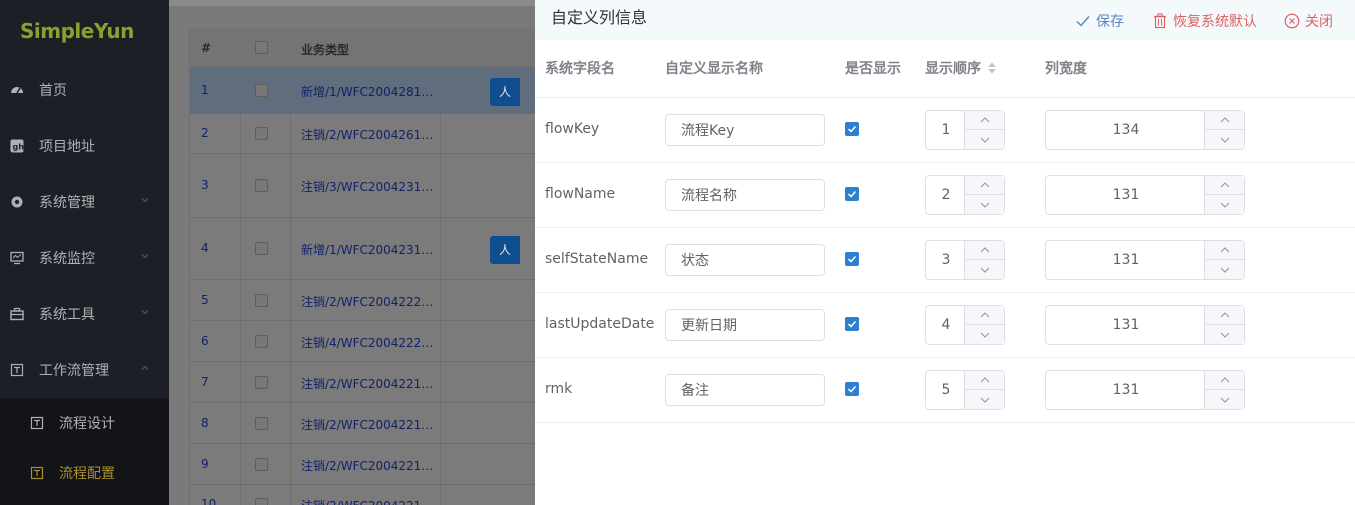 This screenshot has width=1355, height=505. I want to click on submenu-item-process-config: 流程配置, so click(84, 473).